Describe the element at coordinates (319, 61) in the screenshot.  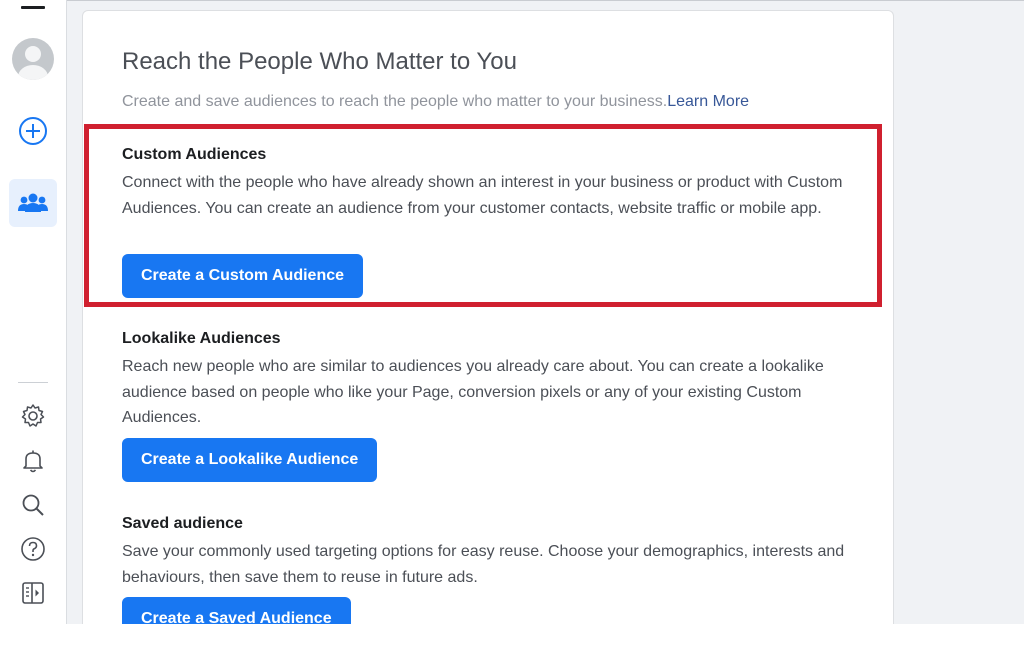
I see `page-title: Reach the People Who Matter to You` at that location.